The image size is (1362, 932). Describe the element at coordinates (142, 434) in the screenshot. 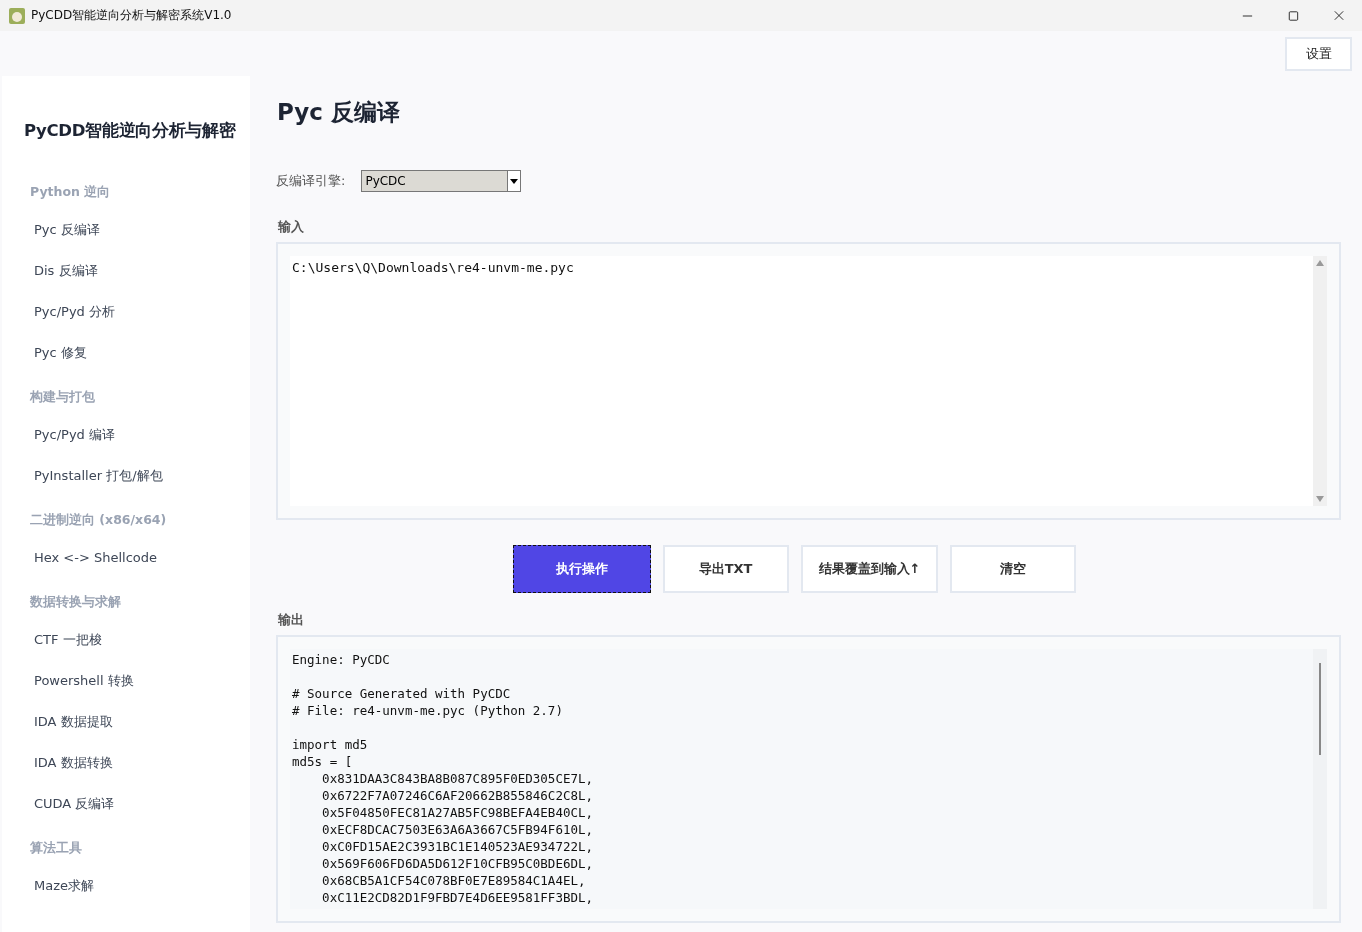

I see `sidebar-item: Pyc/Pyd 编译` at that location.